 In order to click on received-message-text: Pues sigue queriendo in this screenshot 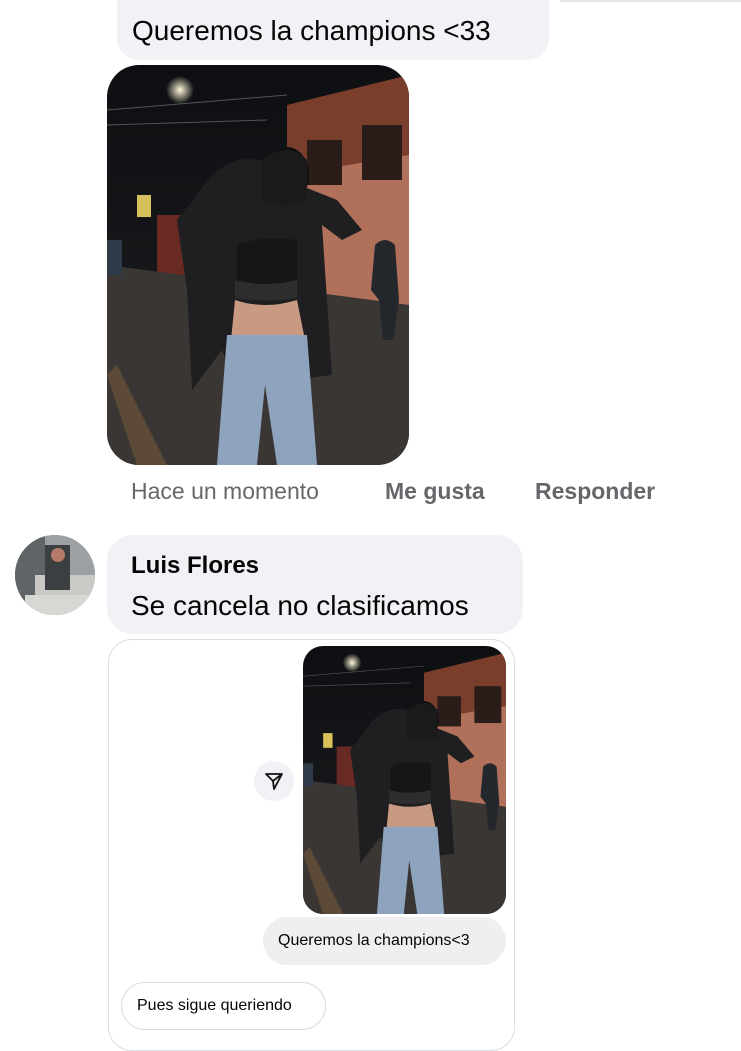, I will do `click(214, 1005)`.